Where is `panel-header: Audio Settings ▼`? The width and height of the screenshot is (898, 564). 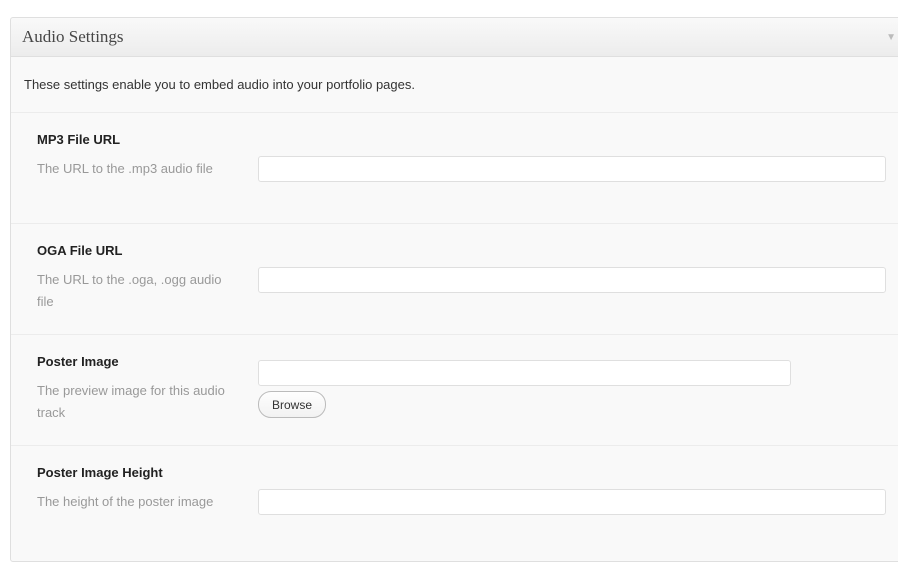 panel-header: Audio Settings ▼ is located at coordinates (454, 37).